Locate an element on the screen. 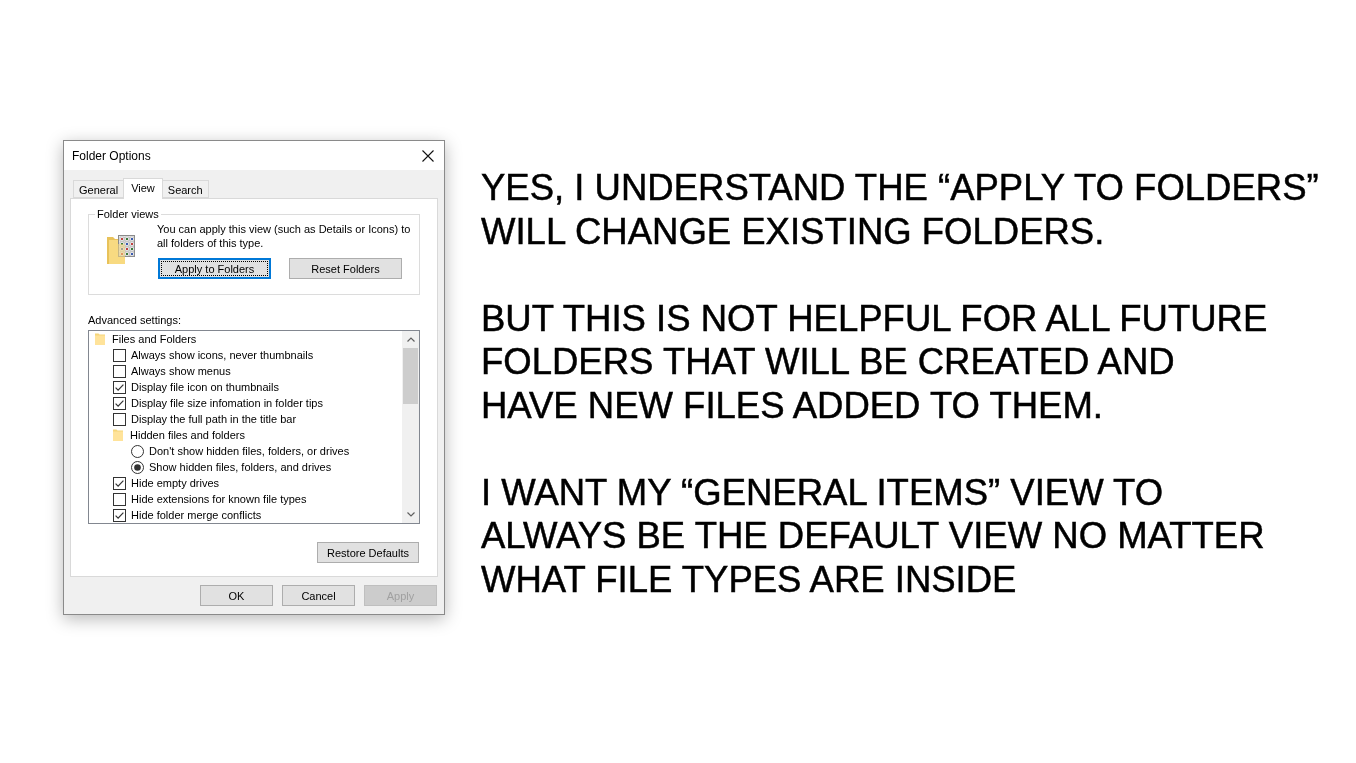 The height and width of the screenshot is (763, 1356). setting-label: Always show menus is located at coordinates (181, 371).